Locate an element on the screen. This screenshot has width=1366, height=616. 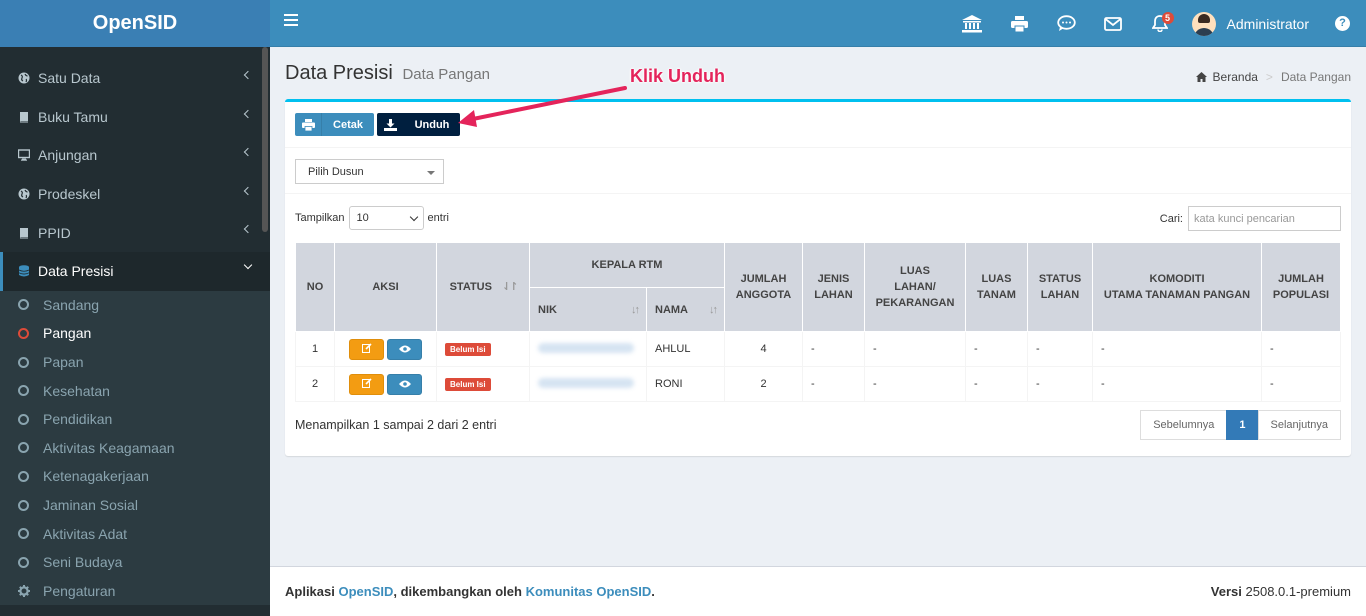
footer-version: Versi 2508.0.1-premium is located at coordinates (1280, 591).